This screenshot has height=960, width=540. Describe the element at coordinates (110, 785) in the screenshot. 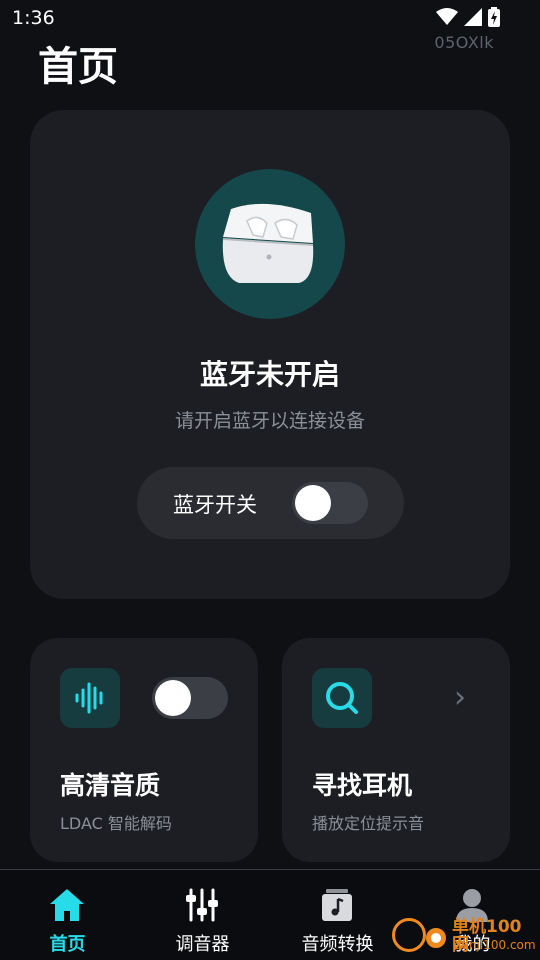

I see `hd-audio-title: 高清音质` at that location.